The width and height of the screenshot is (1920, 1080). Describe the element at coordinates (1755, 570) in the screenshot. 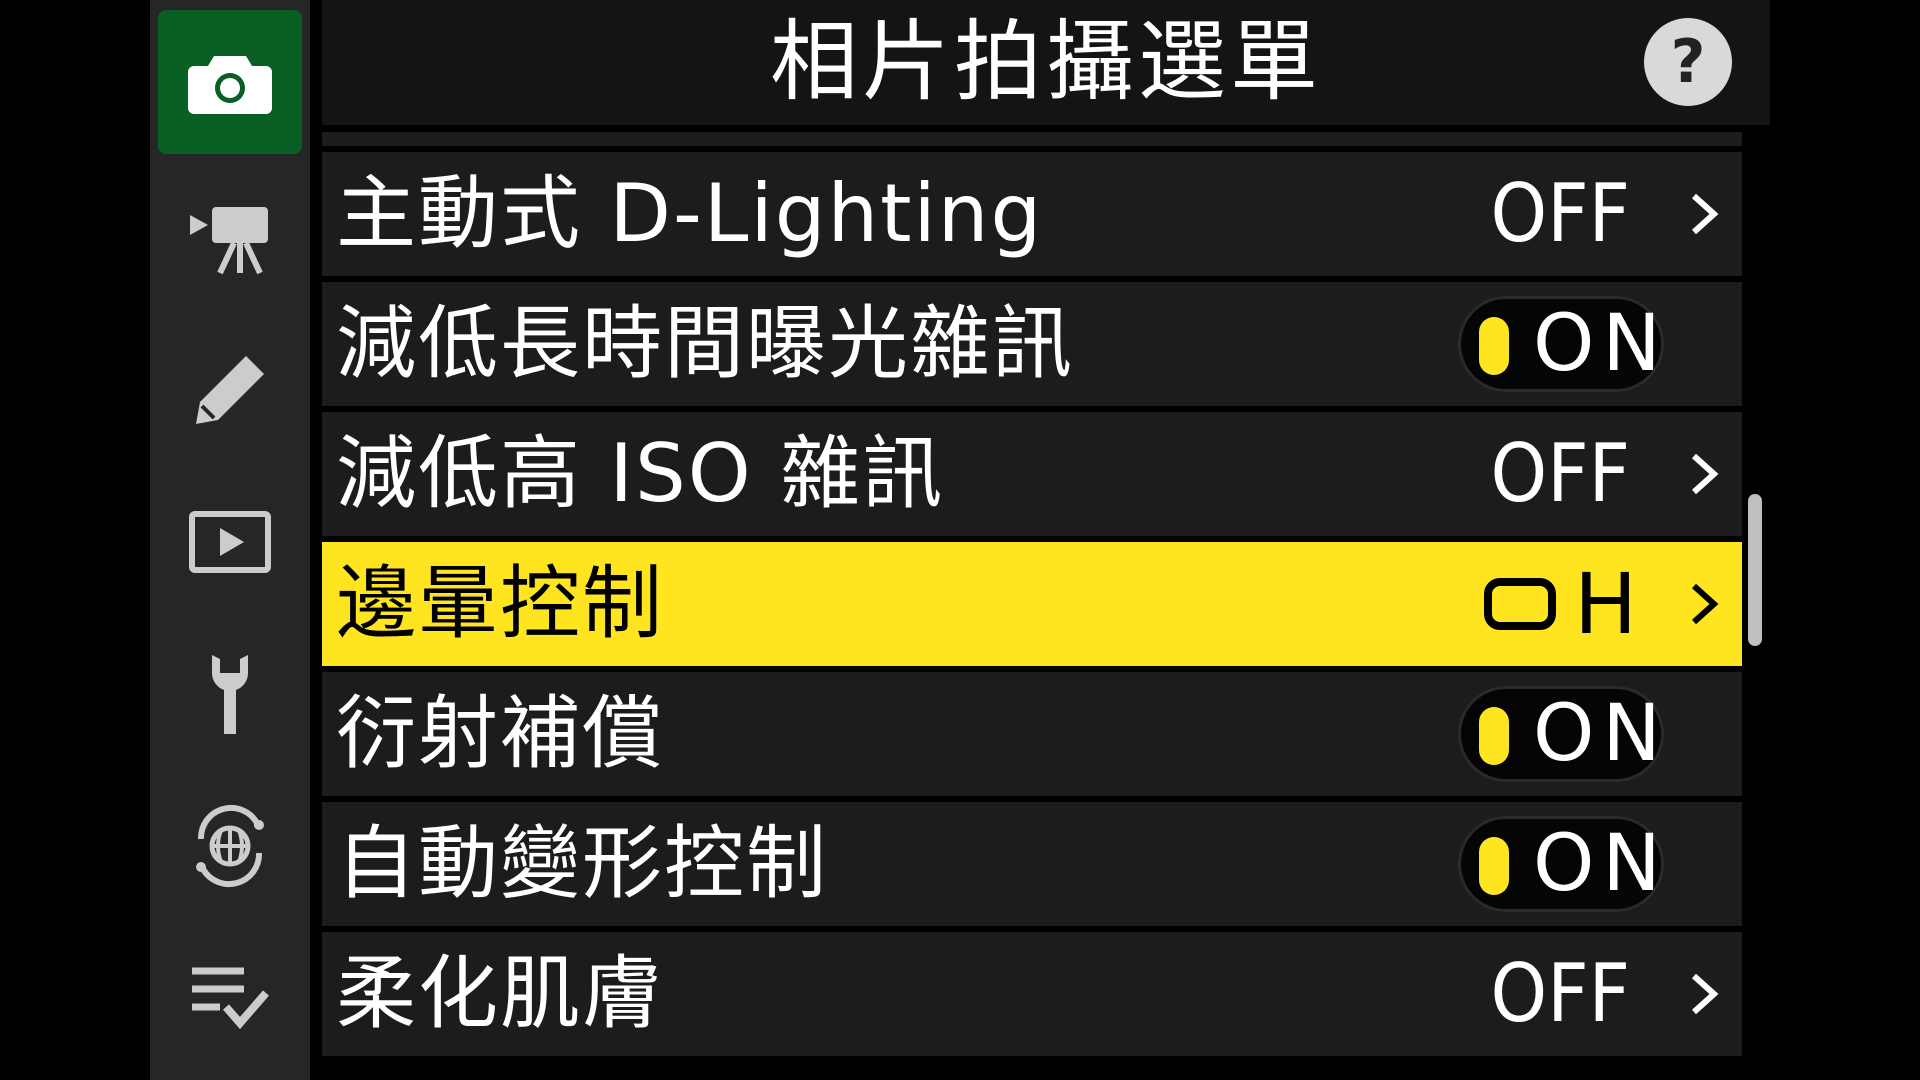

I see `scrollbar` at that location.